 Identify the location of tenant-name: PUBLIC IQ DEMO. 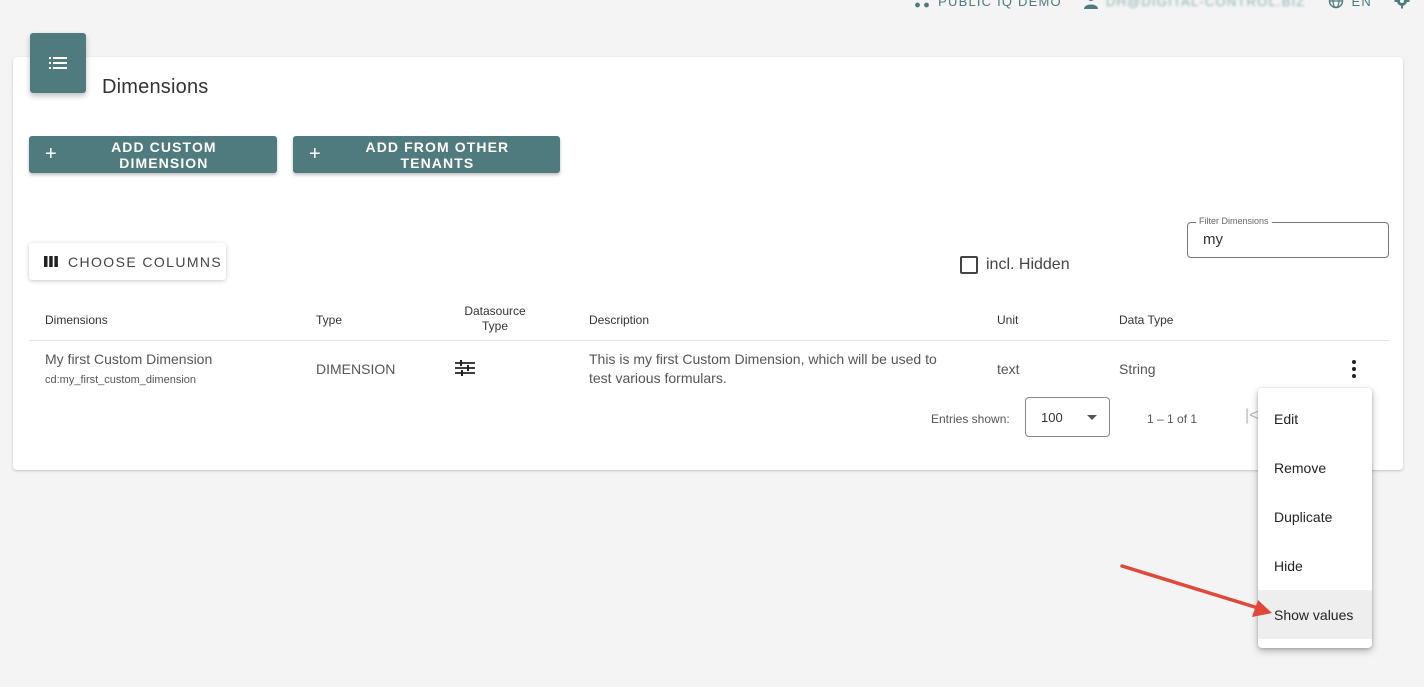
(1000, 4).